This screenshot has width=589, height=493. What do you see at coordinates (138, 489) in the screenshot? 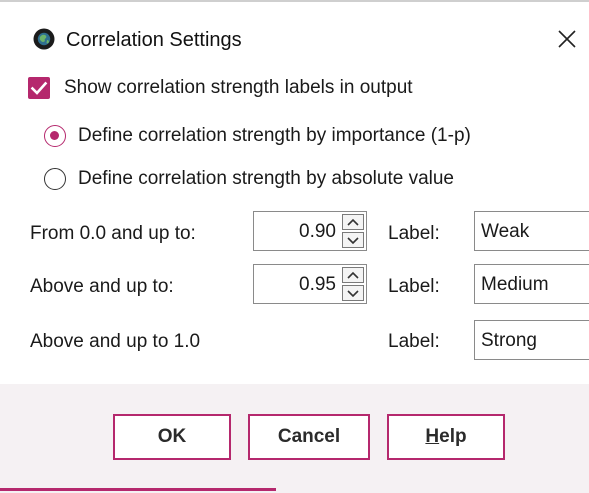
I see `focus-accent-bar` at bounding box center [138, 489].